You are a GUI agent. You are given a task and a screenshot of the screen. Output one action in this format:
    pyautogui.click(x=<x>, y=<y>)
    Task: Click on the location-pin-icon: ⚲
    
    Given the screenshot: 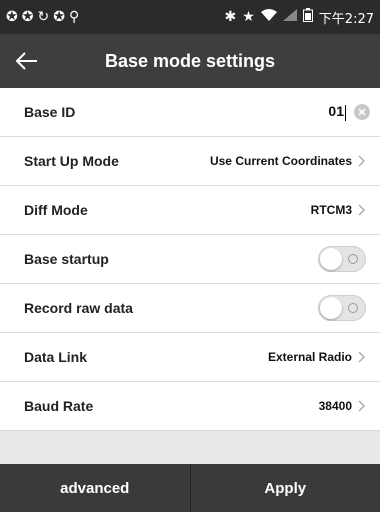 What is the action you would take?
    pyautogui.click(x=74, y=17)
    